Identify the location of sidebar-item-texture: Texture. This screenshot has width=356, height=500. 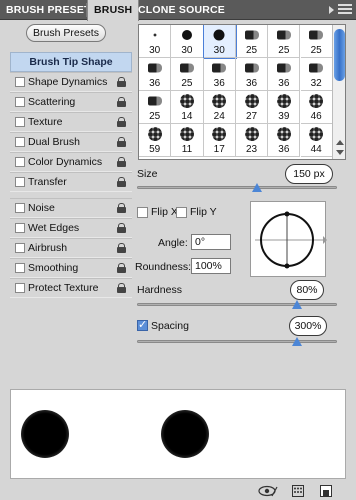
(71, 122).